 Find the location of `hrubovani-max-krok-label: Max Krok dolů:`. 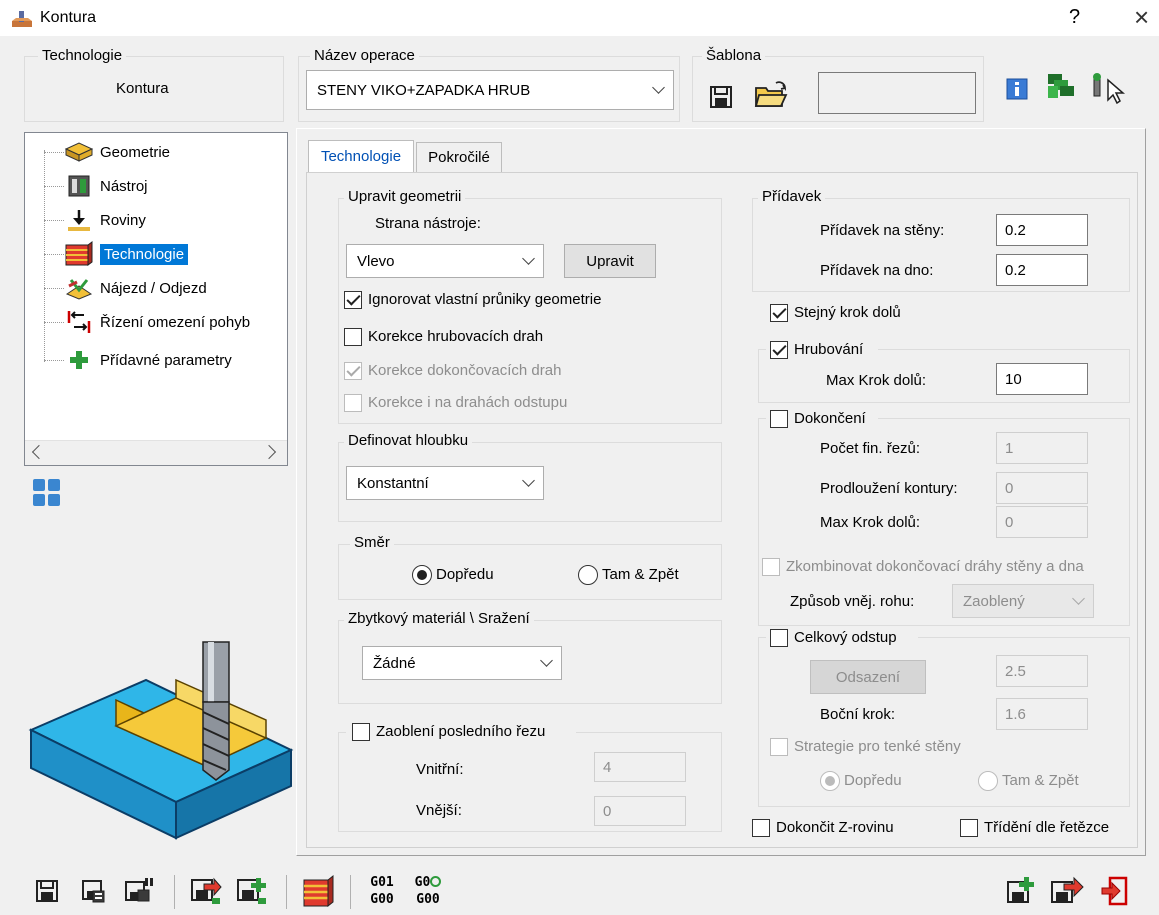

hrubovani-max-krok-label: Max Krok dolů: is located at coordinates (876, 380).